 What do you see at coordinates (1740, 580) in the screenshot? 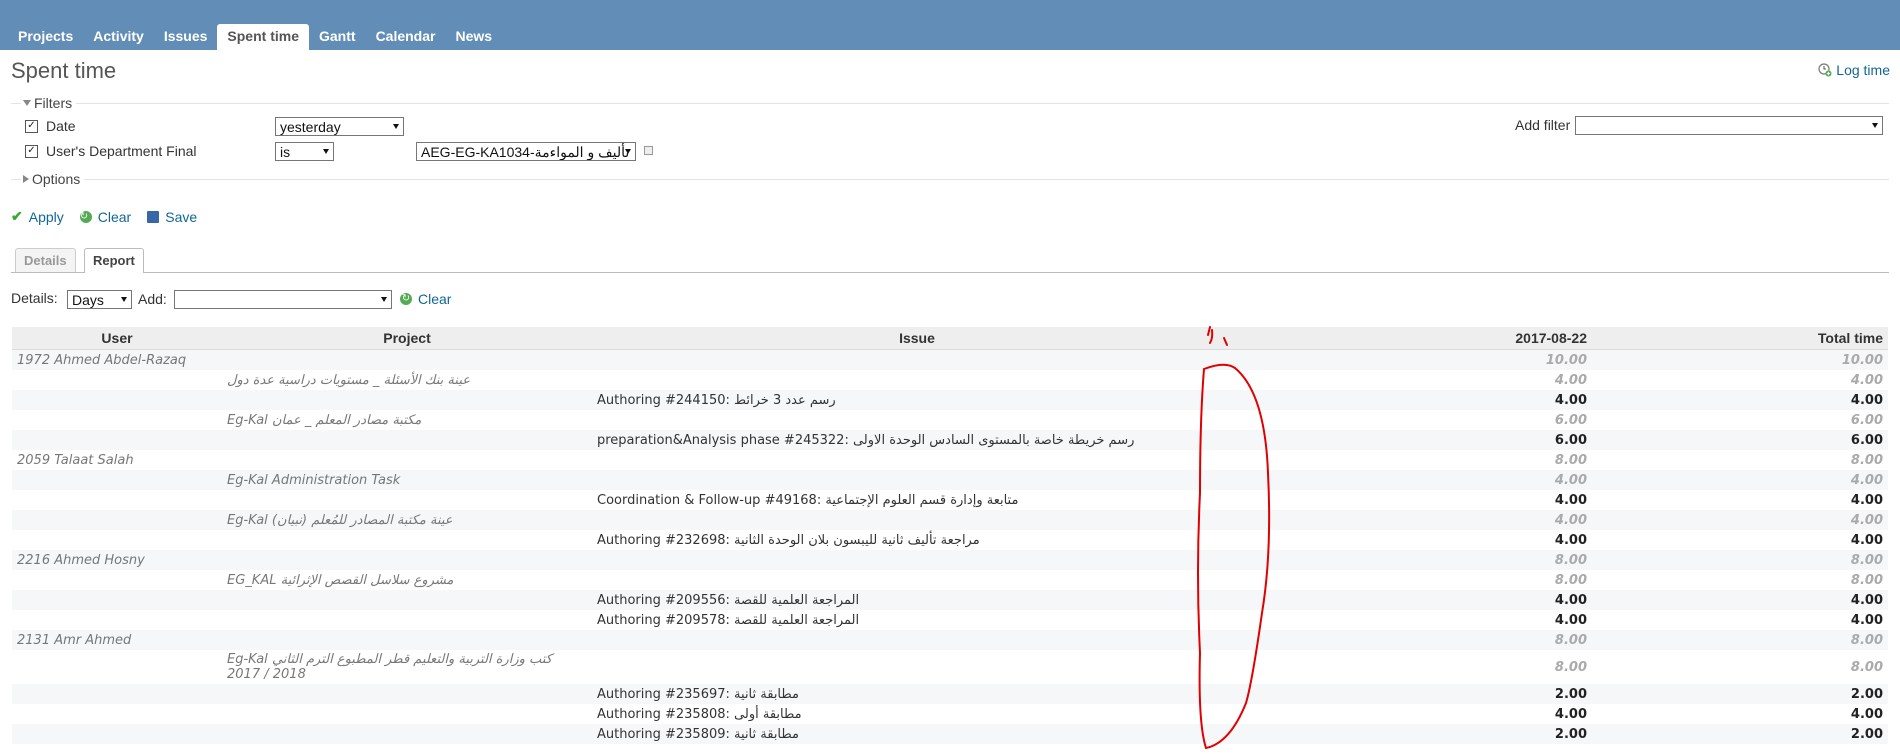
I see `total-hours: 8.00` at bounding box center [1740, 580].